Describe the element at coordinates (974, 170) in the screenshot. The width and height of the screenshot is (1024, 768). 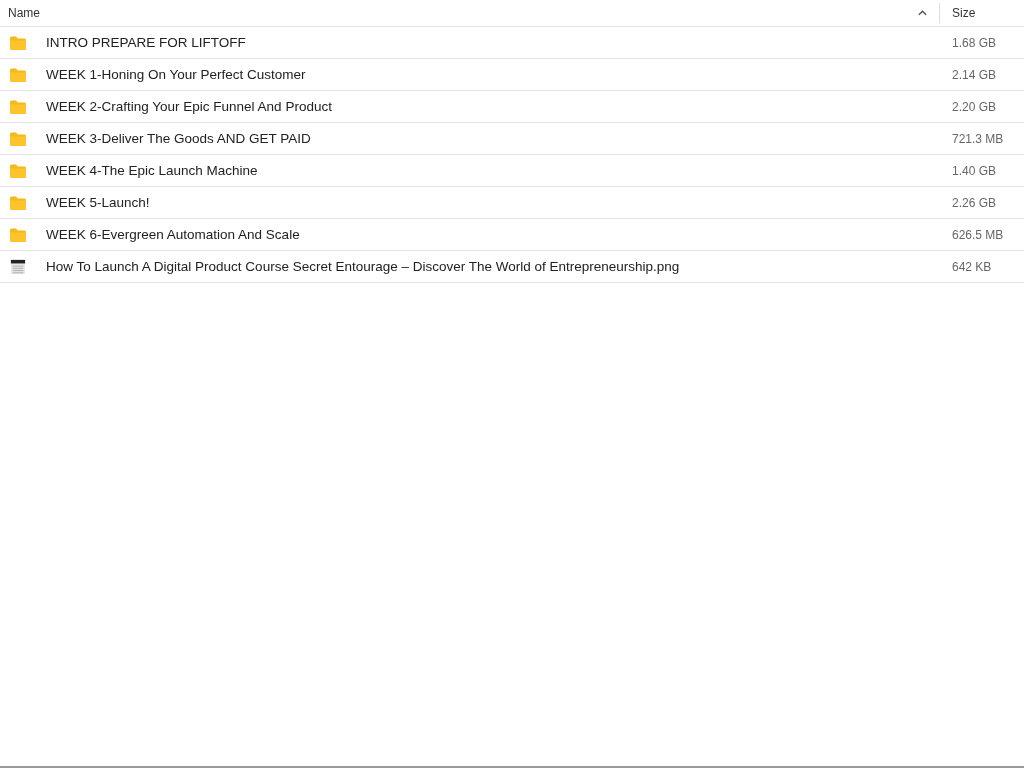
I see `file-size: 1.40 GB` at that location.